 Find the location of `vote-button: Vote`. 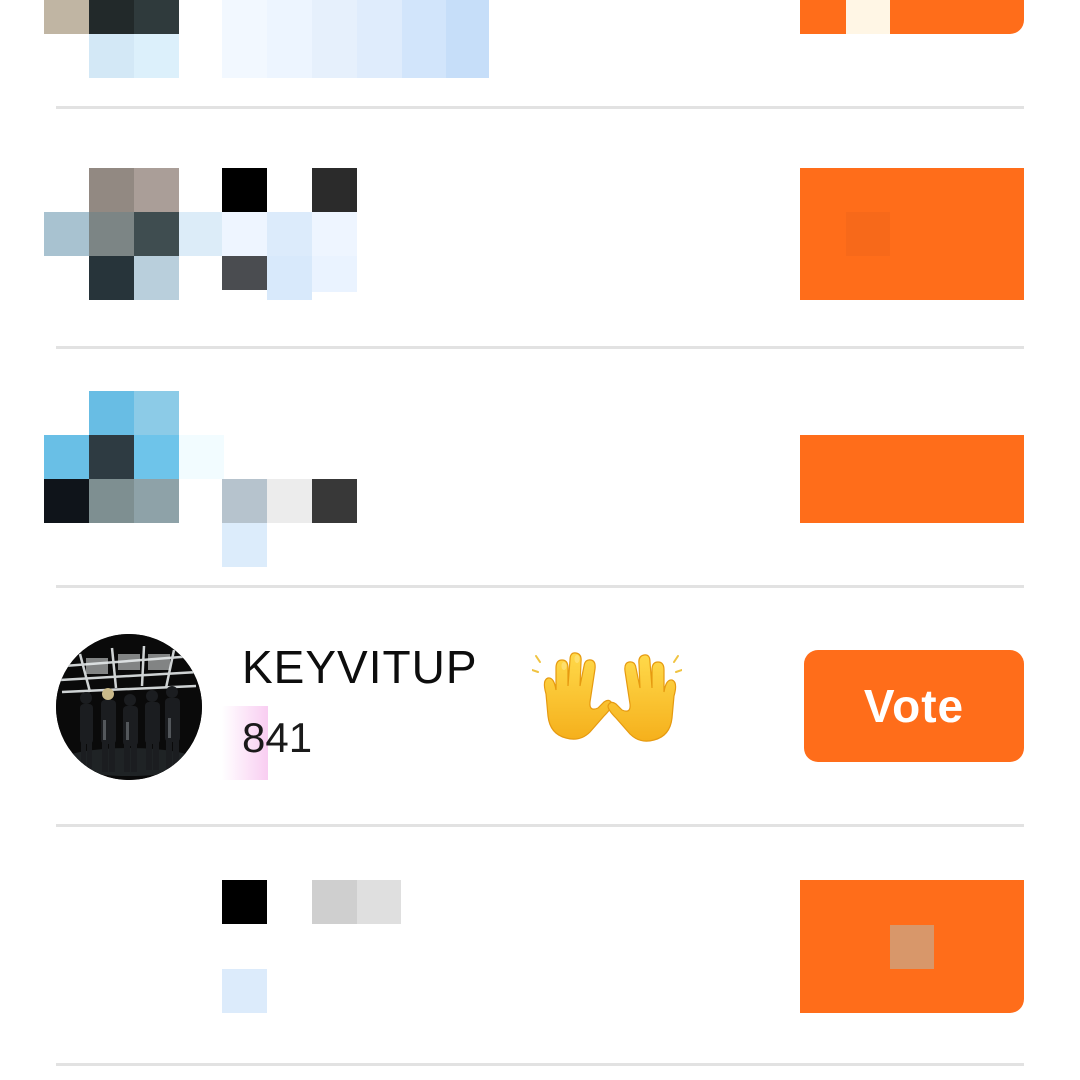

vote-button: Vote is located at coordinates (914, 706).